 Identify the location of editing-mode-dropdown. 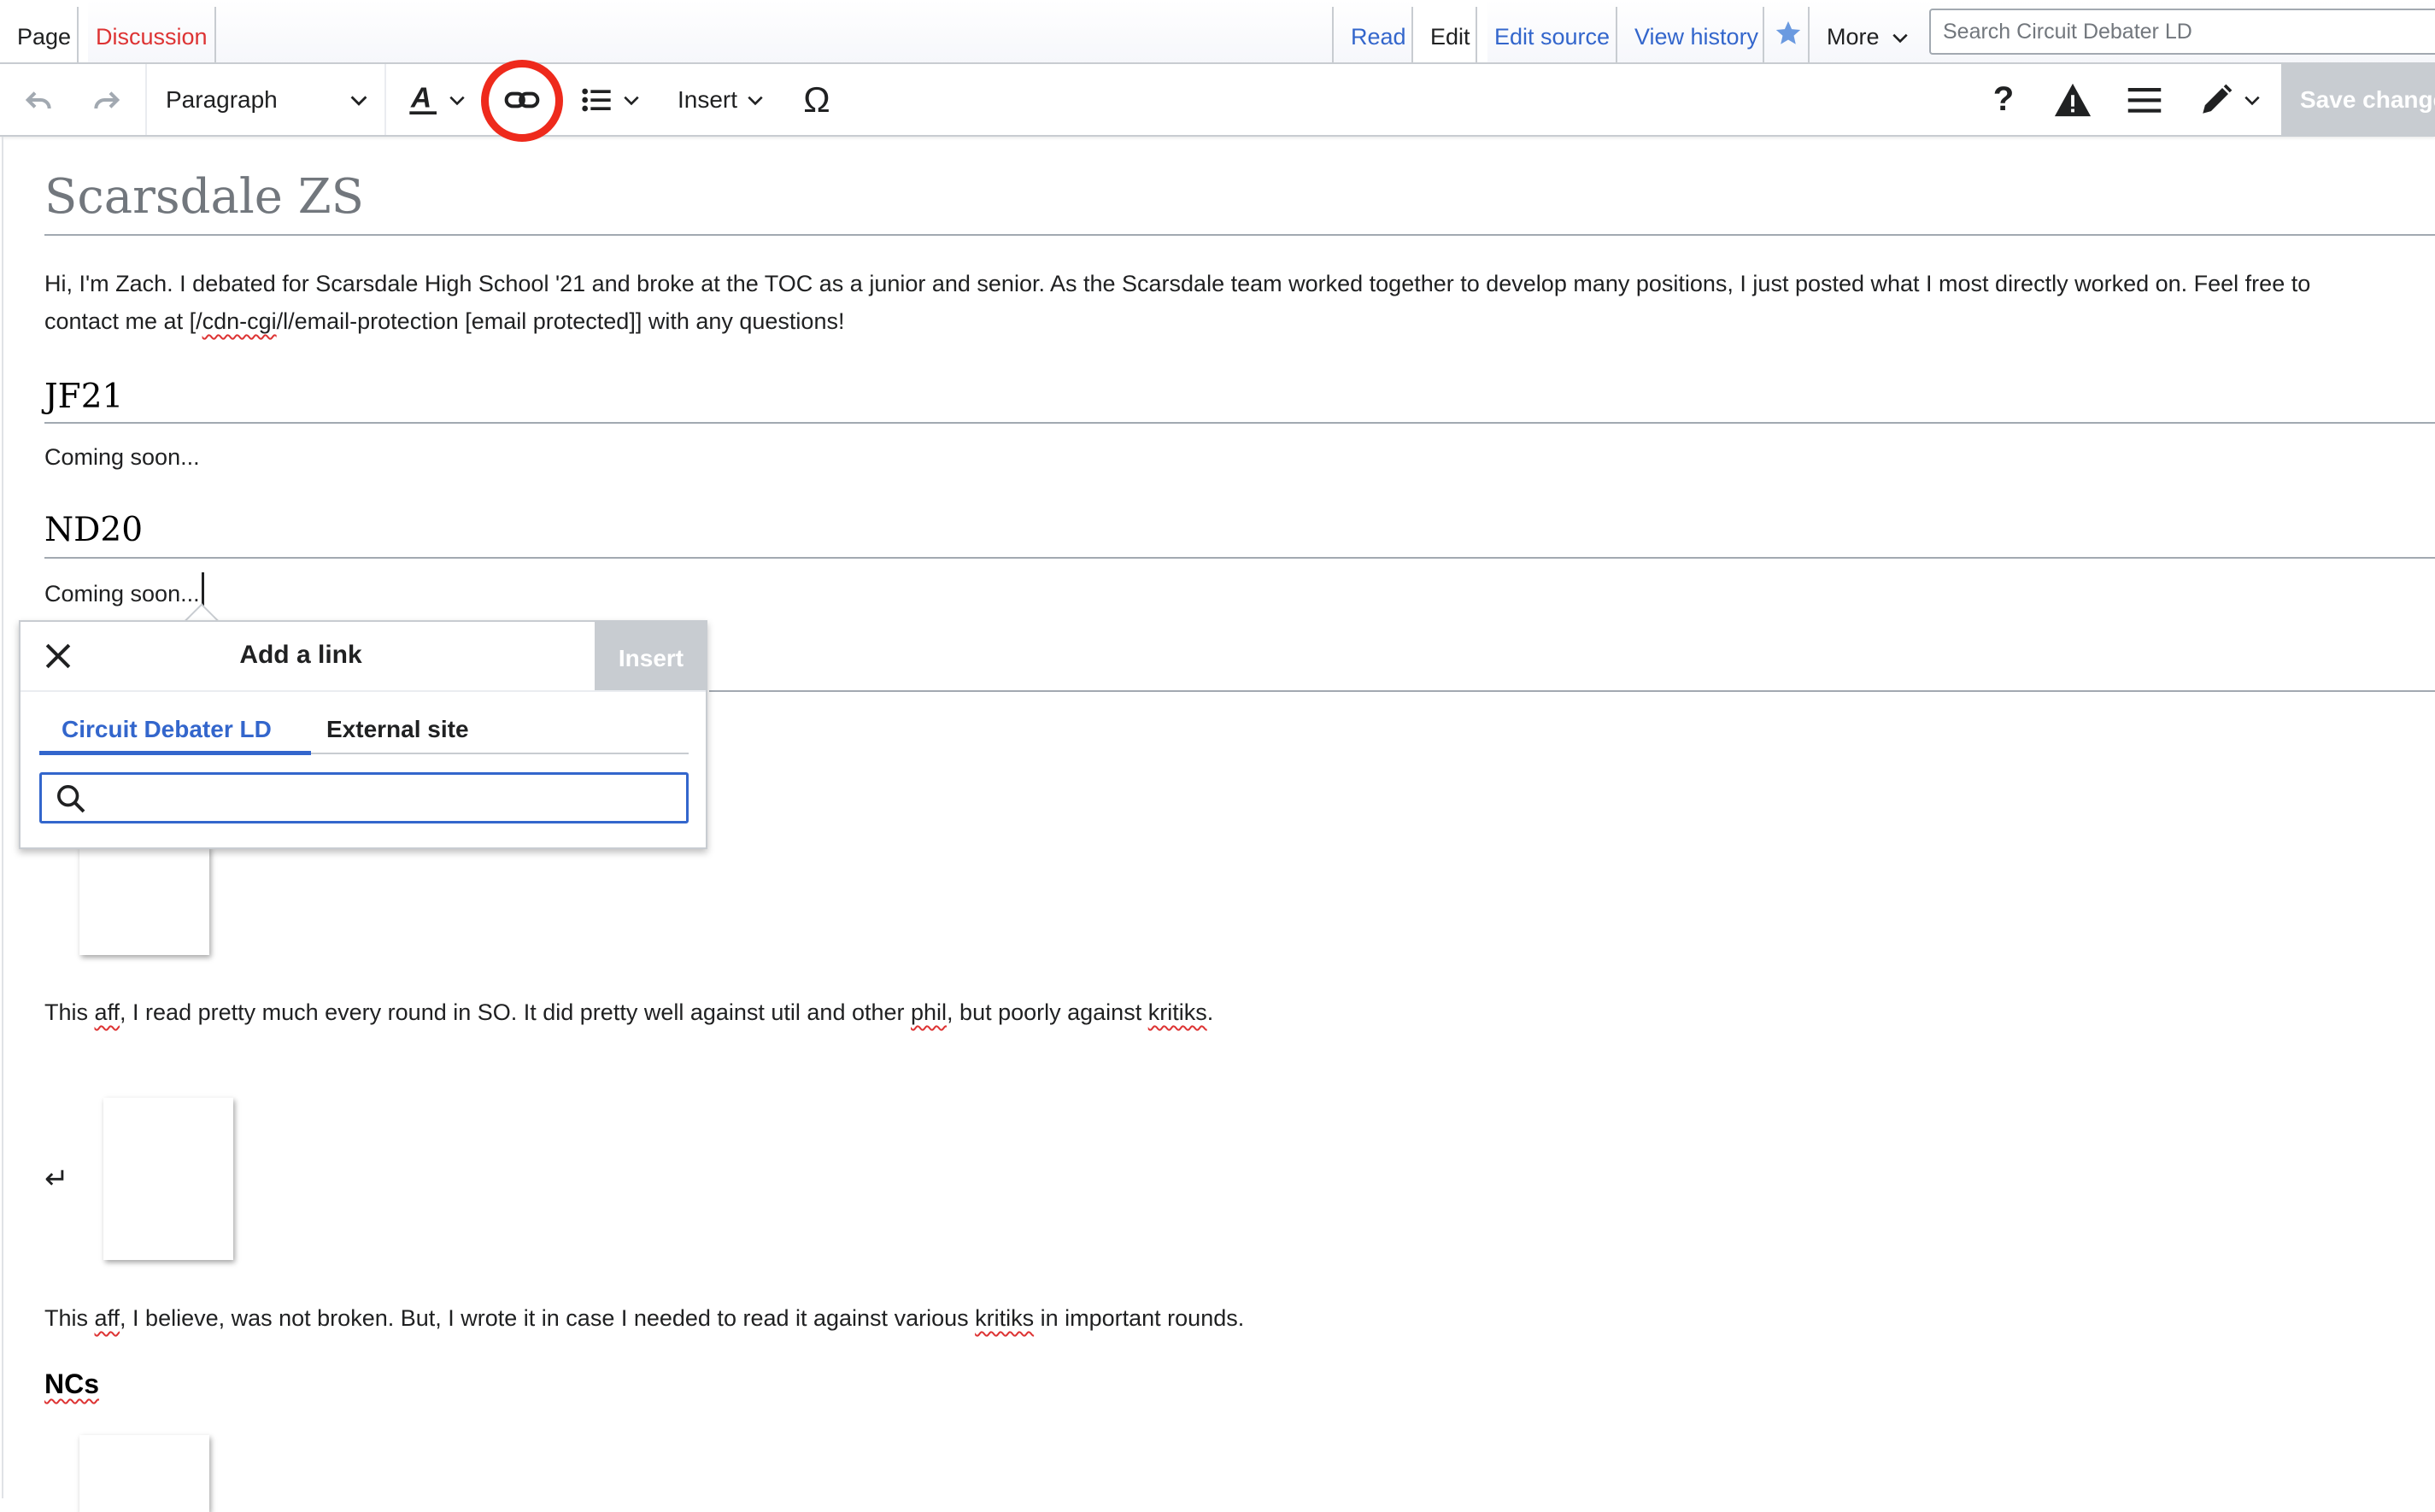
(2230, 99).